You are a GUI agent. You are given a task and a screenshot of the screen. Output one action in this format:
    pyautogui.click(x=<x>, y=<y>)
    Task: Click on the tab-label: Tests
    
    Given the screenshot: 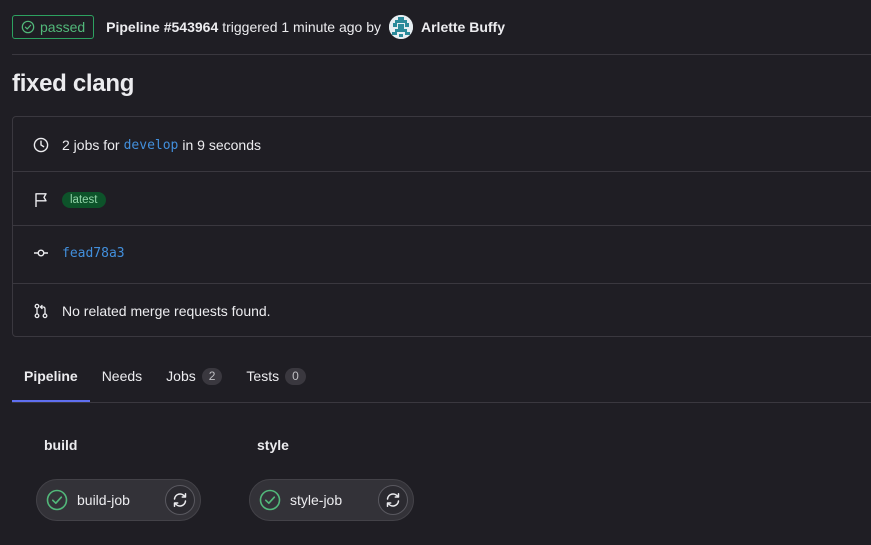 What is the action you would take?
    pyautogui.click(x=263, y=376)
    